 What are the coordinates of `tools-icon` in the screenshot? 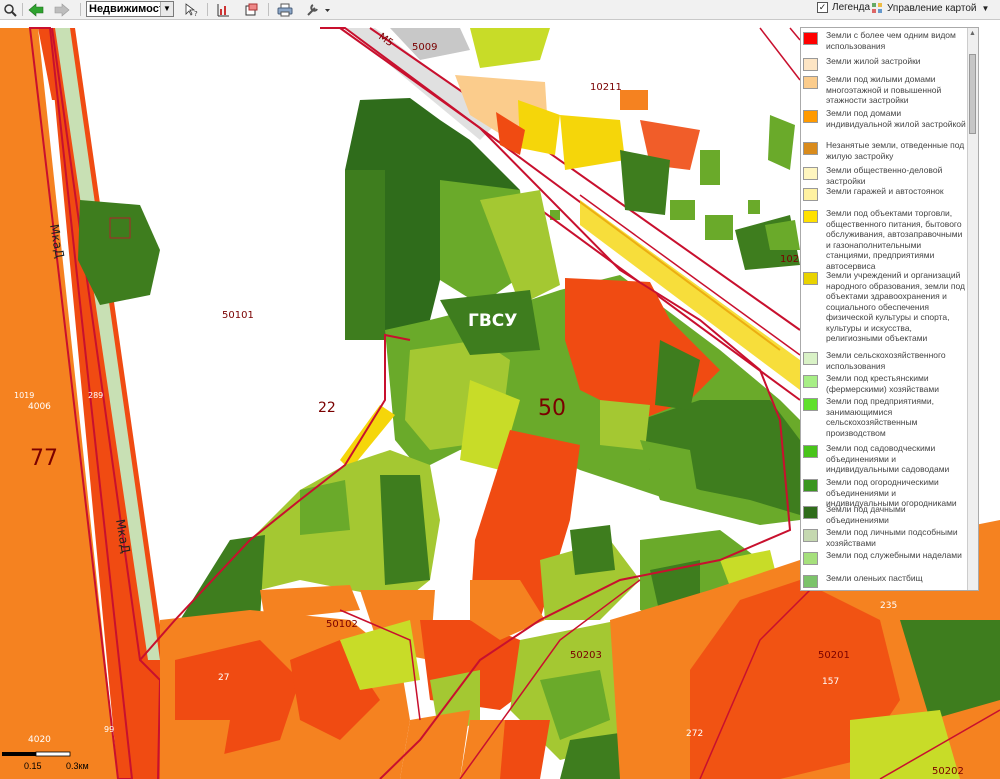 It's located at (318, 9).